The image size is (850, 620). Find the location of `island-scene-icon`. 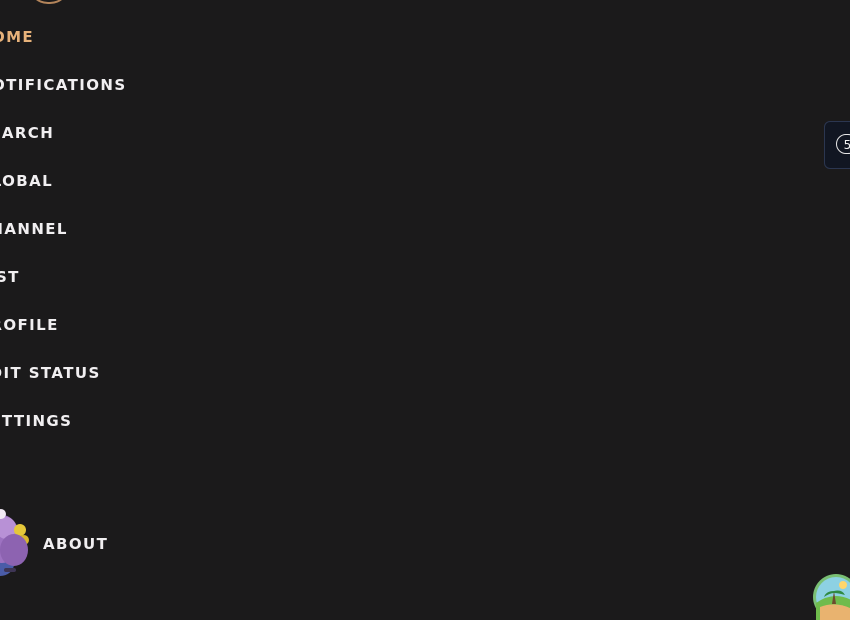

island-scene-icon is located at coordinates (831, 596).